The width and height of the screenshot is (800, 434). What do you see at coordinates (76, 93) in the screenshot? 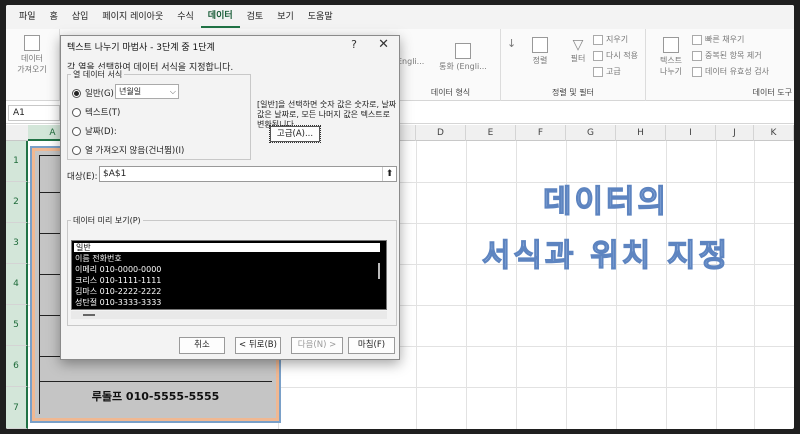
I see `radio-general-dot` at bounding box center [76, 93].